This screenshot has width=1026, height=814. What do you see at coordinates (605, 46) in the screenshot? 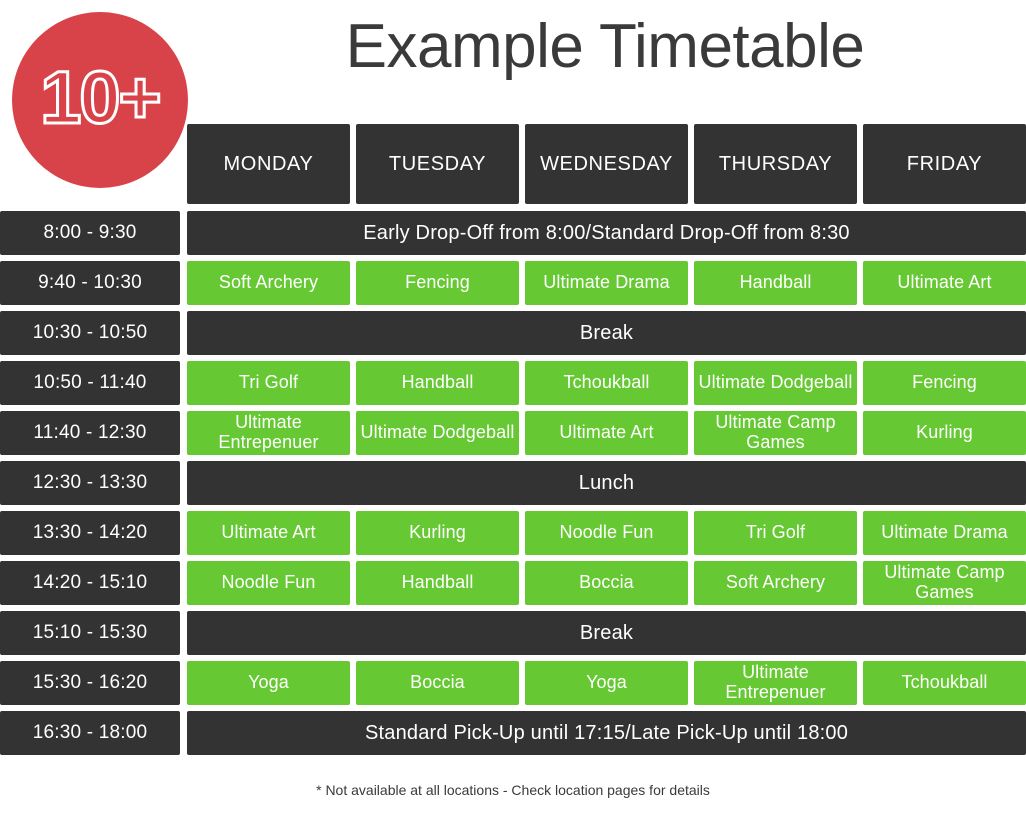
I see `page-title: Example Timetable` at bounding box center [605, 46].